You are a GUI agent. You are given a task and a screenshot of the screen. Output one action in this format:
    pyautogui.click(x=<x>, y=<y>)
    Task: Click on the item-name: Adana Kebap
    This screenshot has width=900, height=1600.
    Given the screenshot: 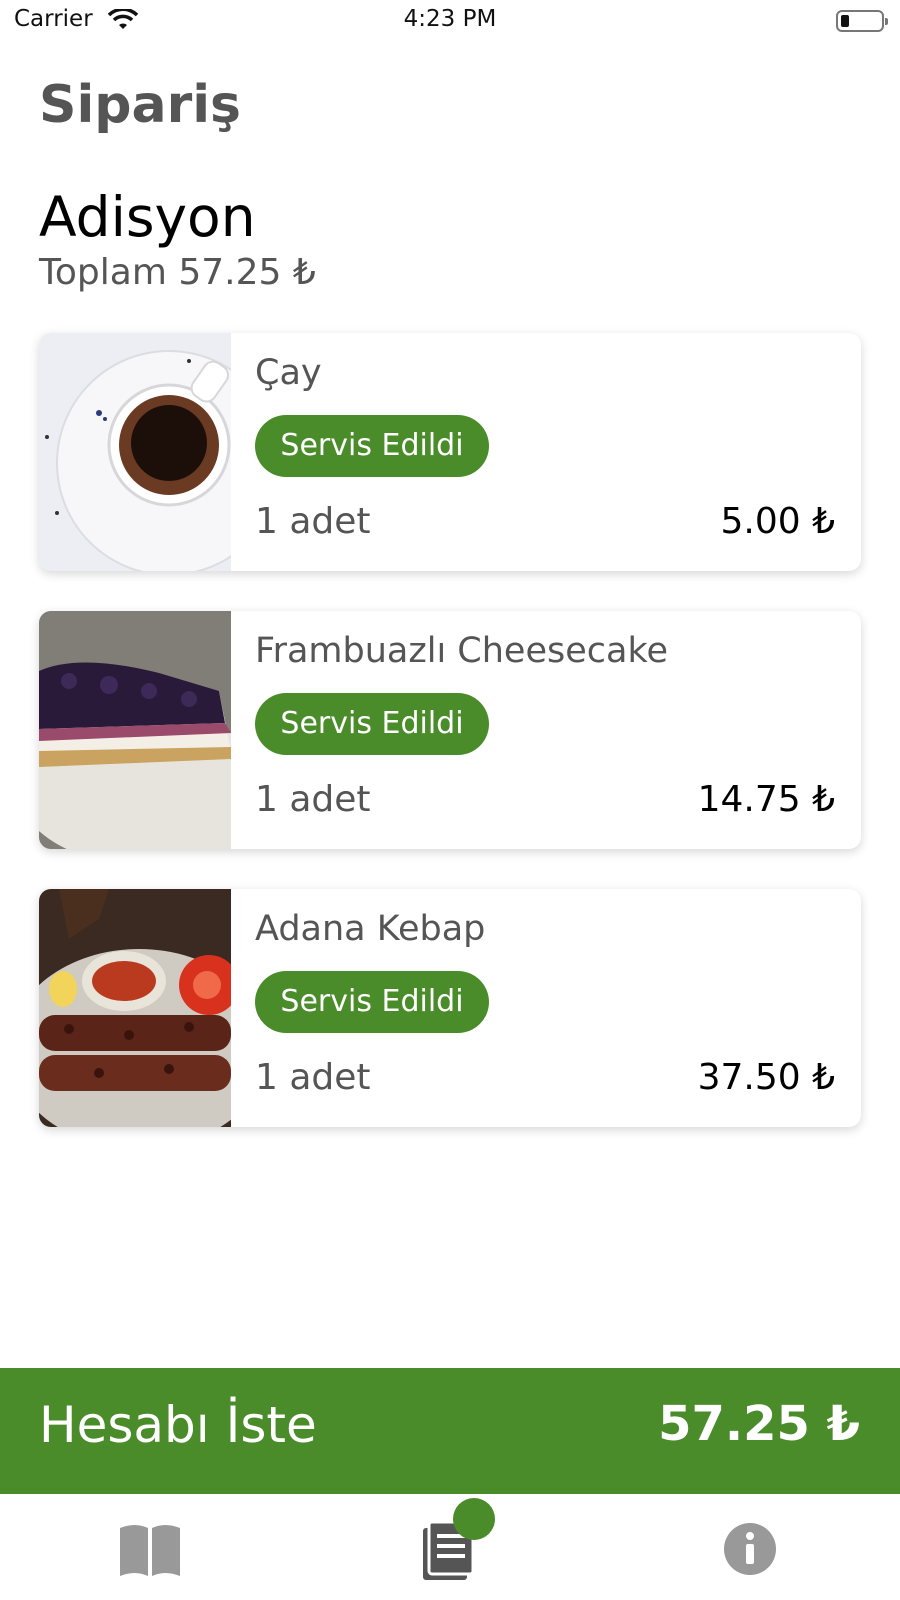 What is the action you would take?
    pyautogui.click(x=370, y=929)
    